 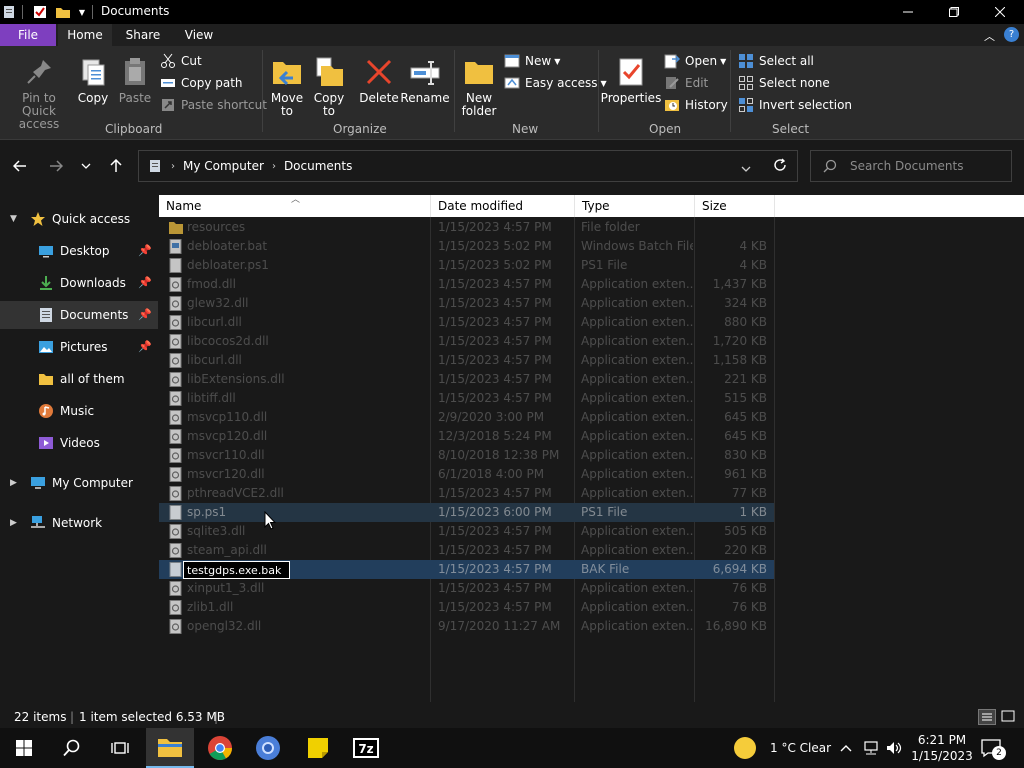 What do you see at coordinates (28, 35) in the screenshot?
I see `tab-file: File` at bounding box center [28, 35].